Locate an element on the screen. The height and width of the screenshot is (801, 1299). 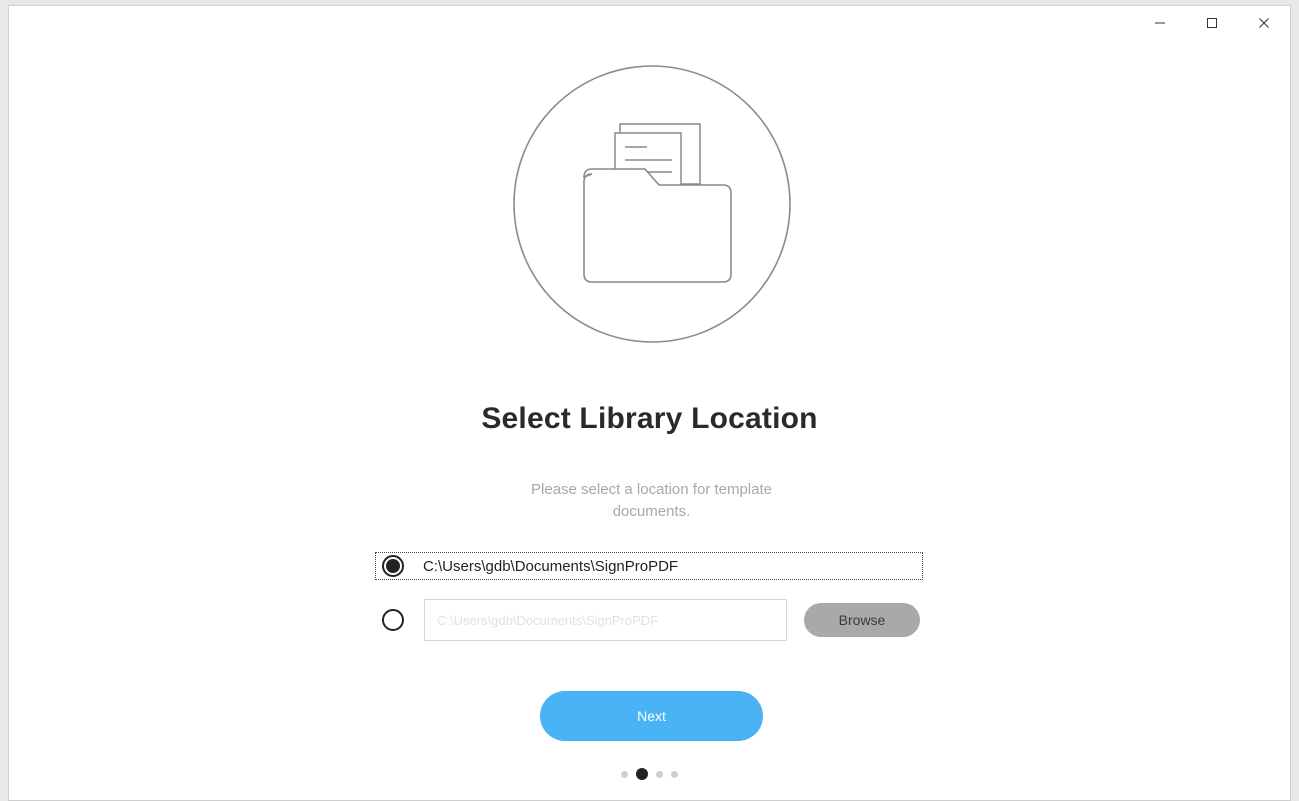
maximize-button is located at coordinates (1212, 23).